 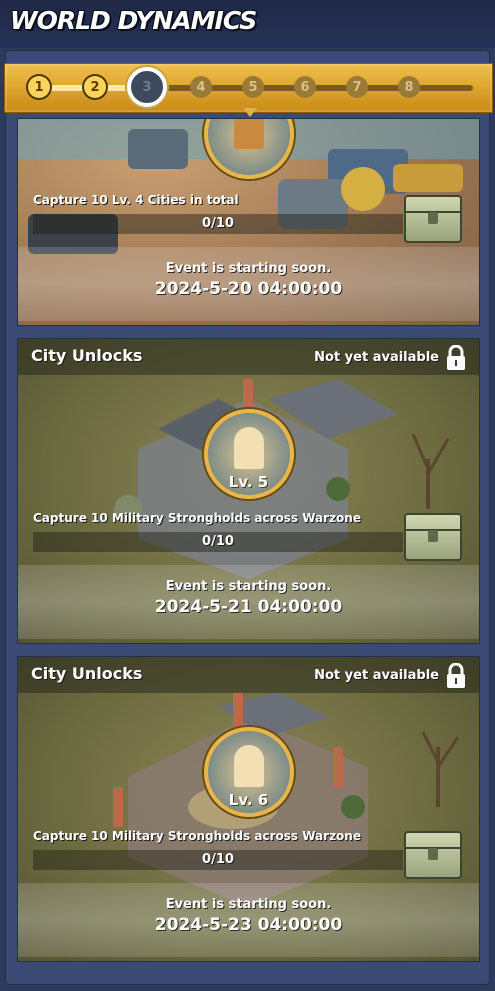 I want to click on stage-step-4: 4, so click(x=201, y=87).